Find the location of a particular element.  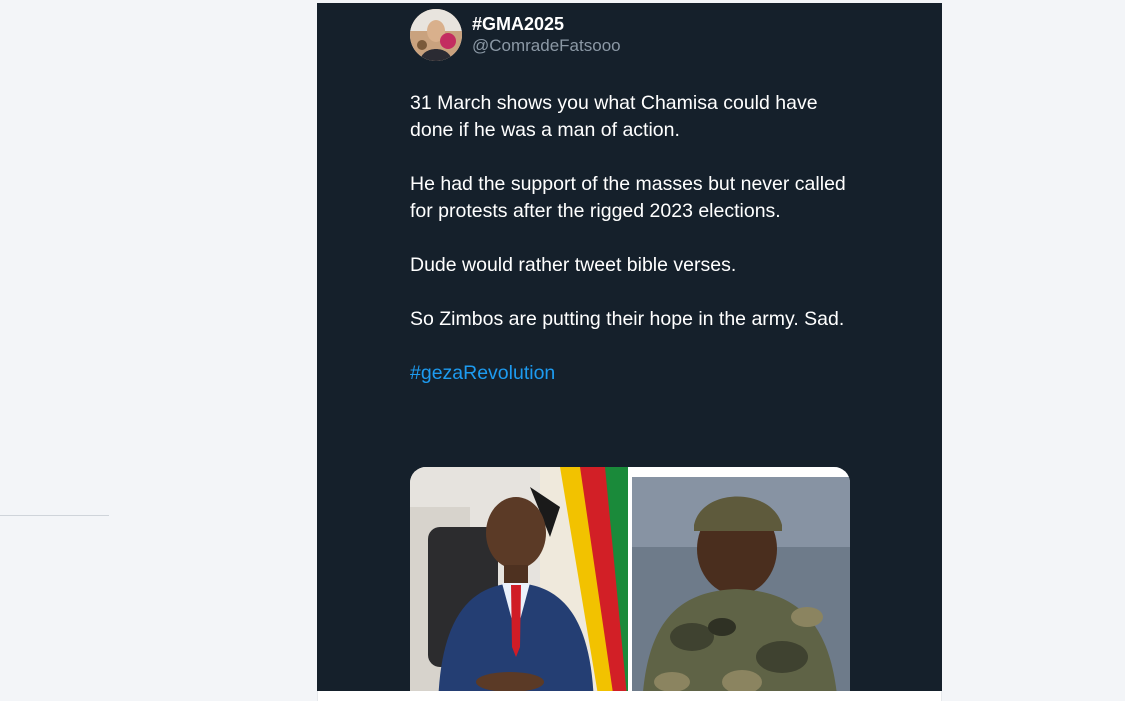

photo-suited-man is located at coordinates (519, 579).